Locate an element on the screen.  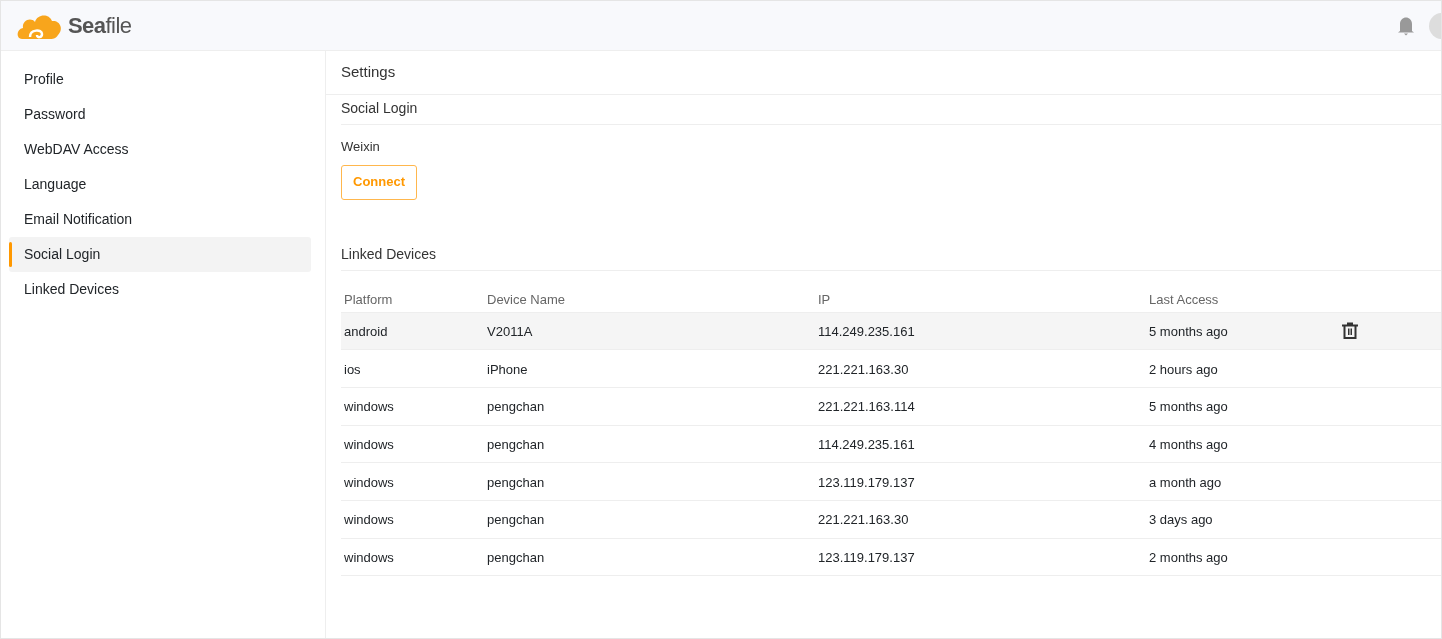
sidebar-item: Email Notification is located at coordinates (160, 219).